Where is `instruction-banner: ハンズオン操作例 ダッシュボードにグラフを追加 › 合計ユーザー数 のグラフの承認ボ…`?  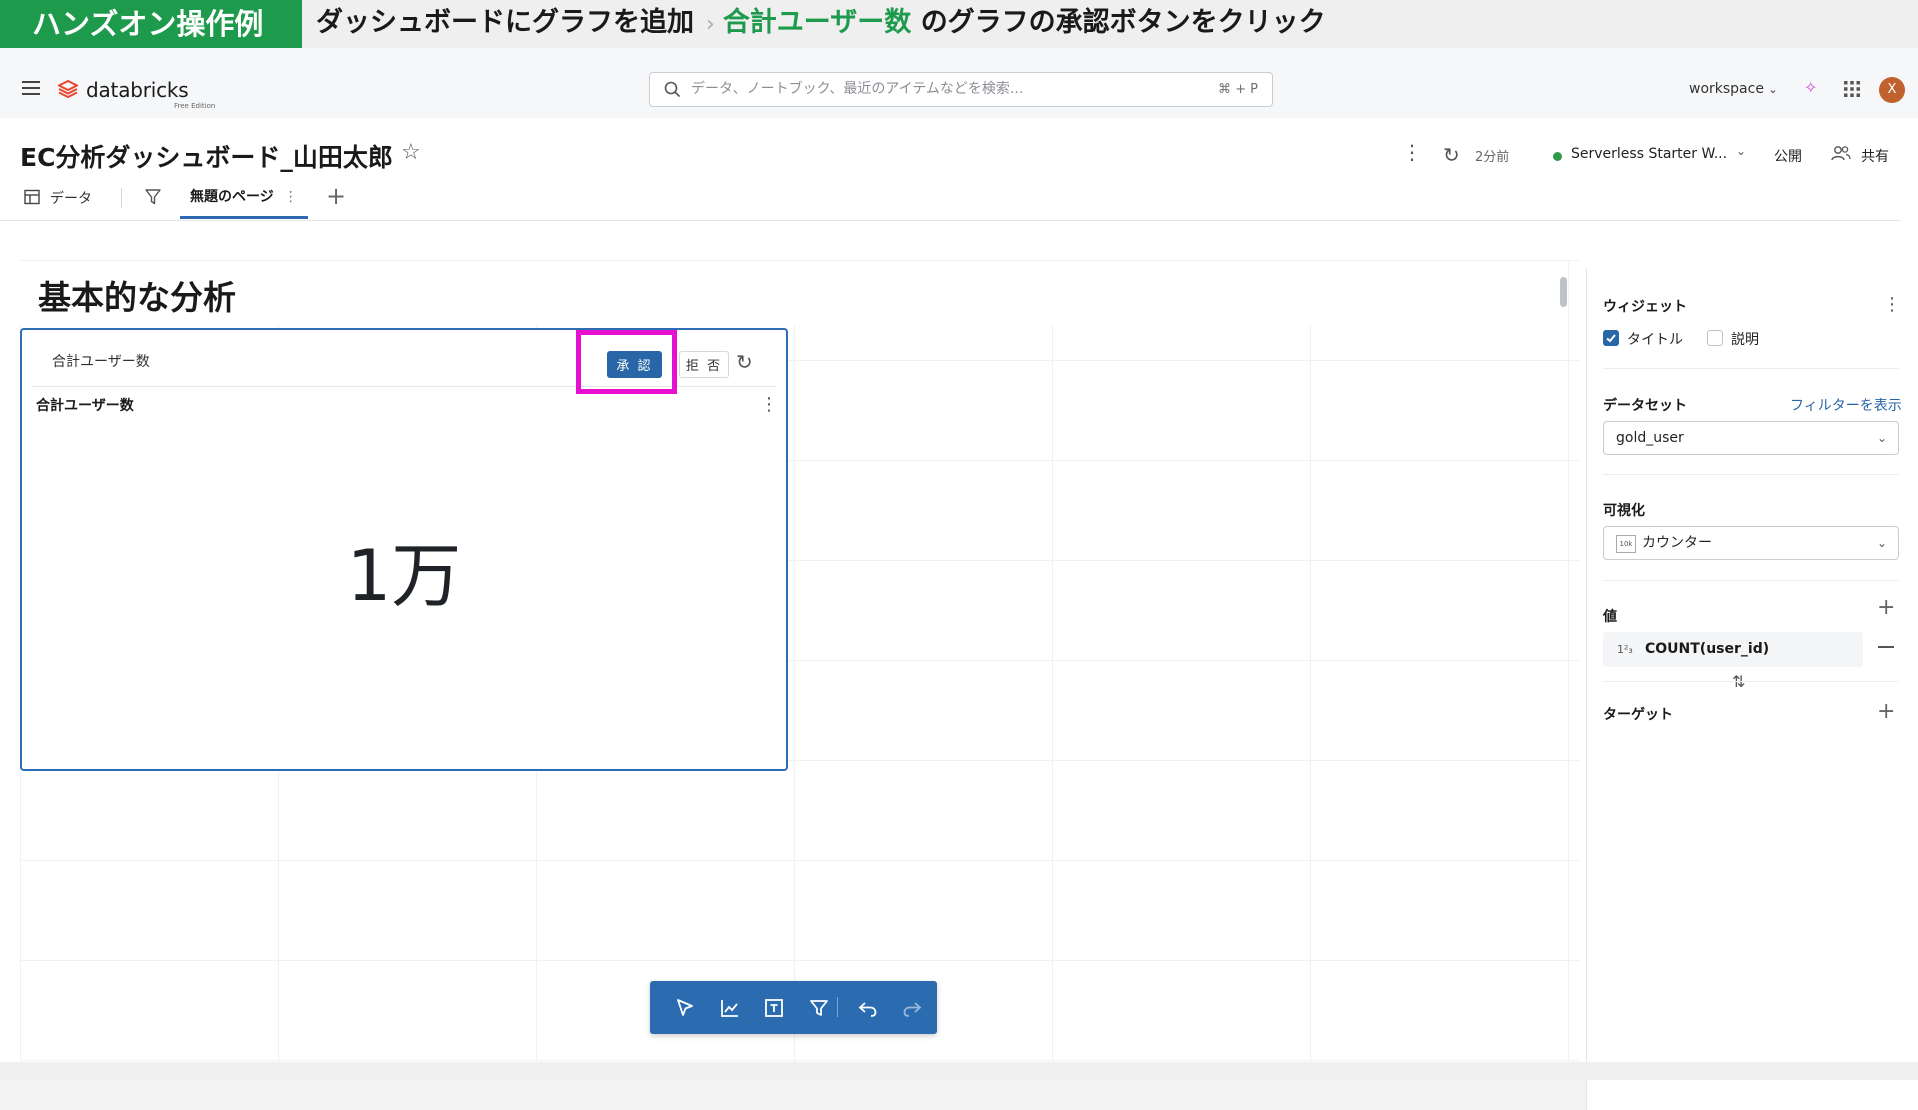 instruction-banner: ハンズオン操作例 ダッシュボードにグラフを追加 › 合計ユーザー数 のグラフの承認ボ… is located at coordinates (959, 24).